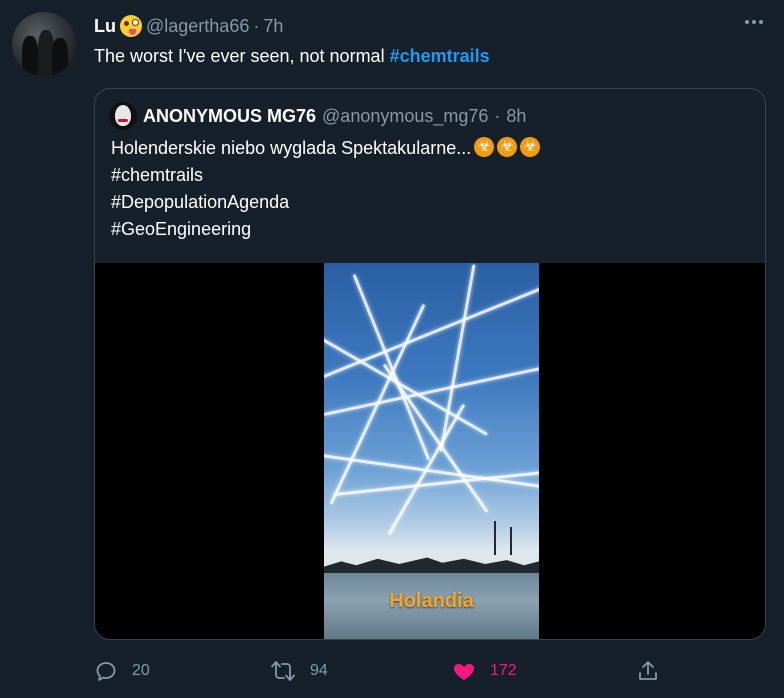 Image resolution: width=784 pixels, height=698 pixels. I want to click on share-button, so click(648, 671).